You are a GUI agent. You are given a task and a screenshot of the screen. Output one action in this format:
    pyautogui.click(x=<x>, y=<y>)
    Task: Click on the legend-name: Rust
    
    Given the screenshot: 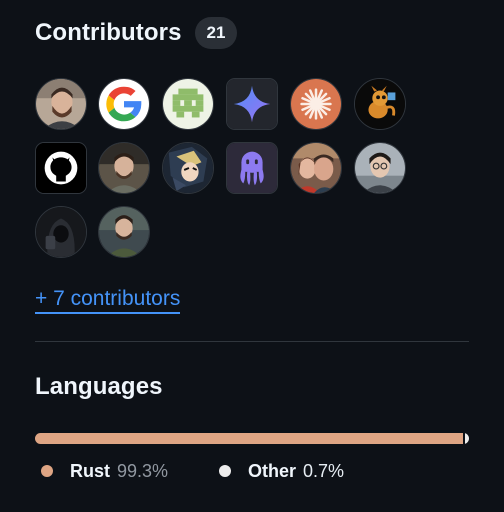 What is the action you would take?
    pyautogui.click(x=90, y=470)
    